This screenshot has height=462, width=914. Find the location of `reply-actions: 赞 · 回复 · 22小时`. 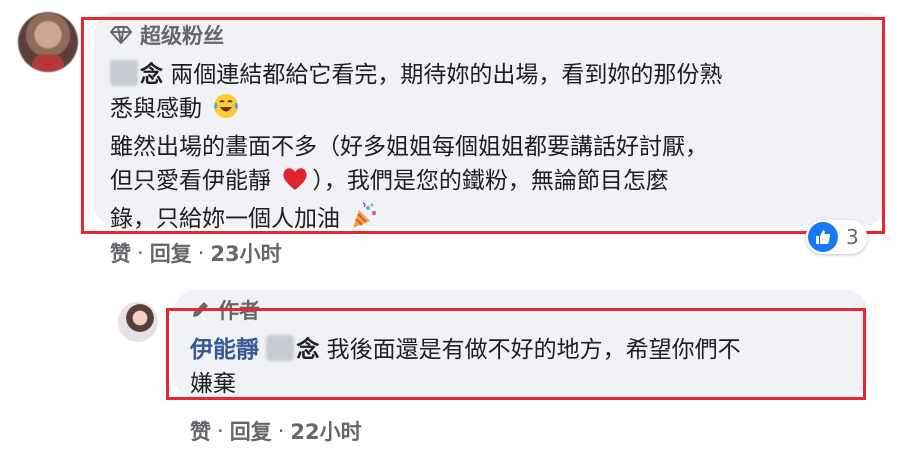

reply-actions: 赞 · 回复 · 22小时 is located at coordinates (276, 431).